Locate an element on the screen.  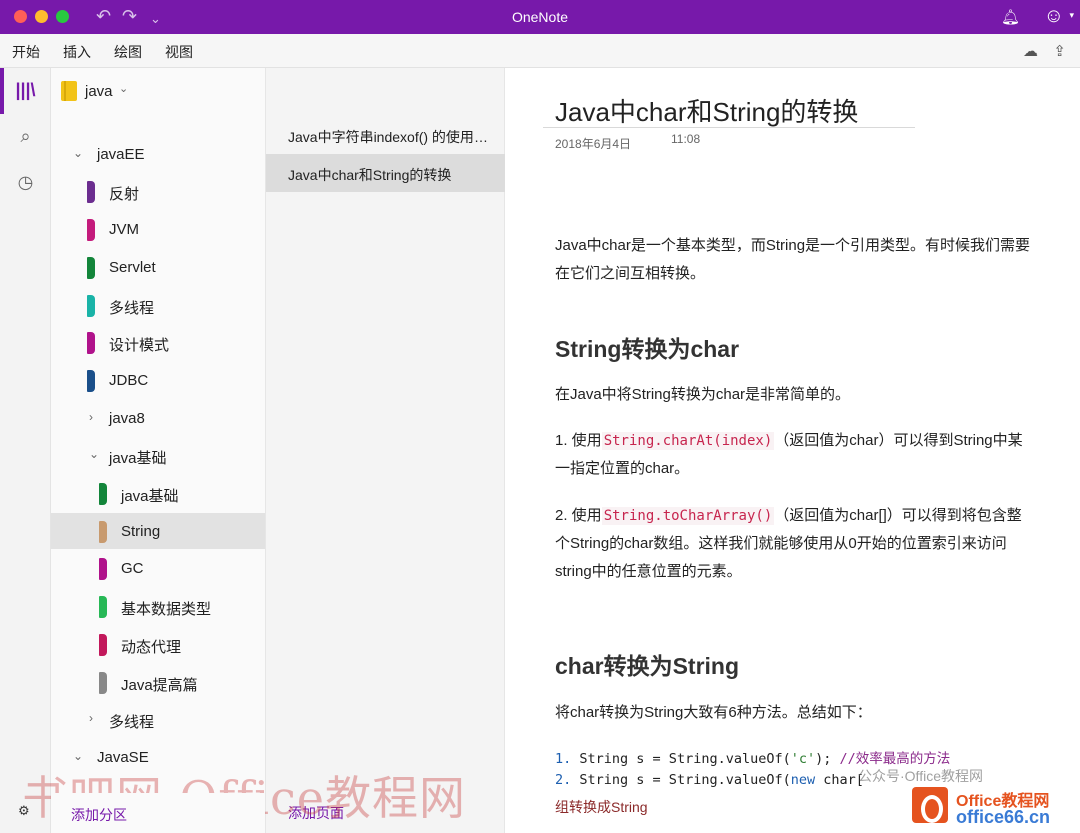
tab-view: 视图 is located at coordinates (179, 52).